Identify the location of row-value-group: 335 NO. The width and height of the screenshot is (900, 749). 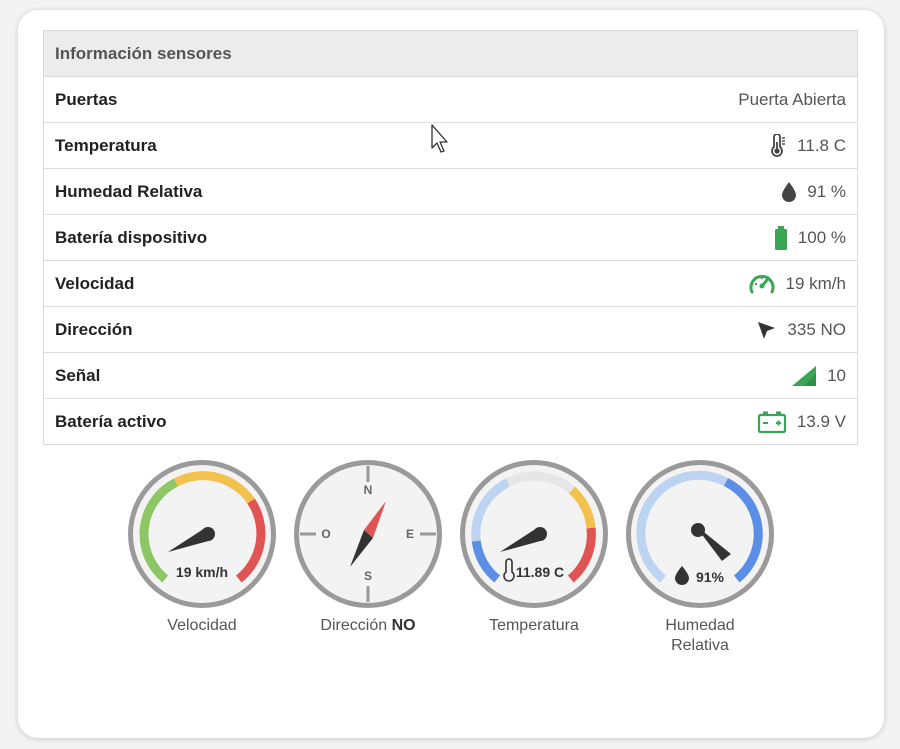
(800, 330).